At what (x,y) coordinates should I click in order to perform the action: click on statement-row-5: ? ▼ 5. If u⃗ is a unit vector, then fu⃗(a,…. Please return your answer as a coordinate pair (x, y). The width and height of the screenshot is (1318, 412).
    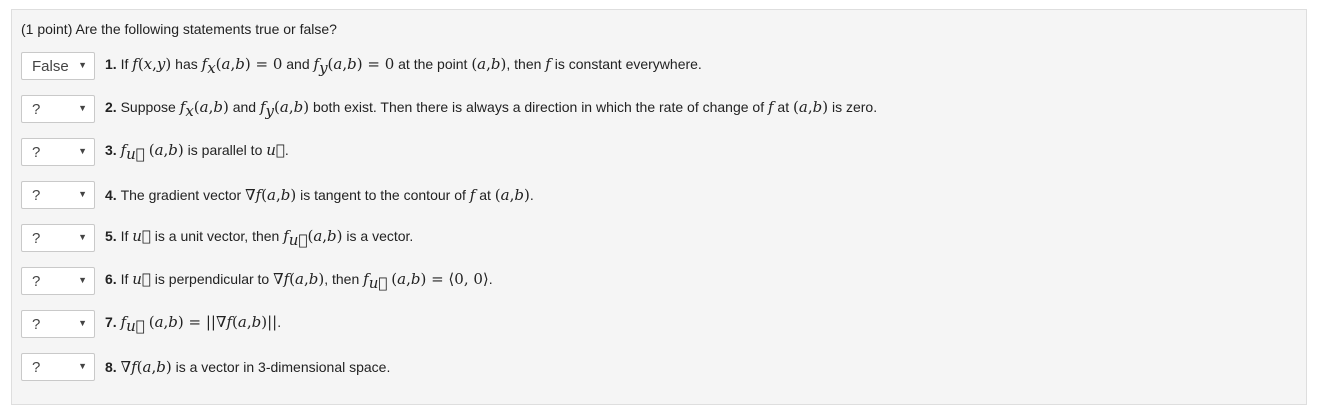
    Looking at the image, I should click on (217, 238).